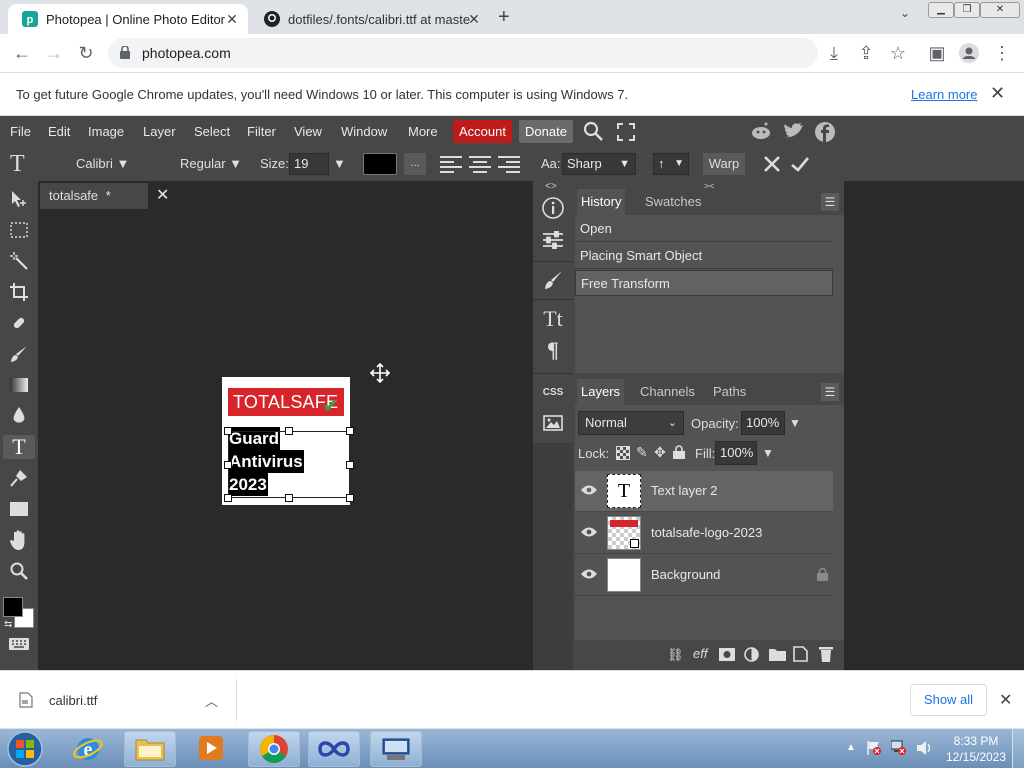 The height and width of the screenshot is (768, 1024). I want to click on tab-photopea: p Photopea | Online Photo Editor ✕, so click(128, 19).